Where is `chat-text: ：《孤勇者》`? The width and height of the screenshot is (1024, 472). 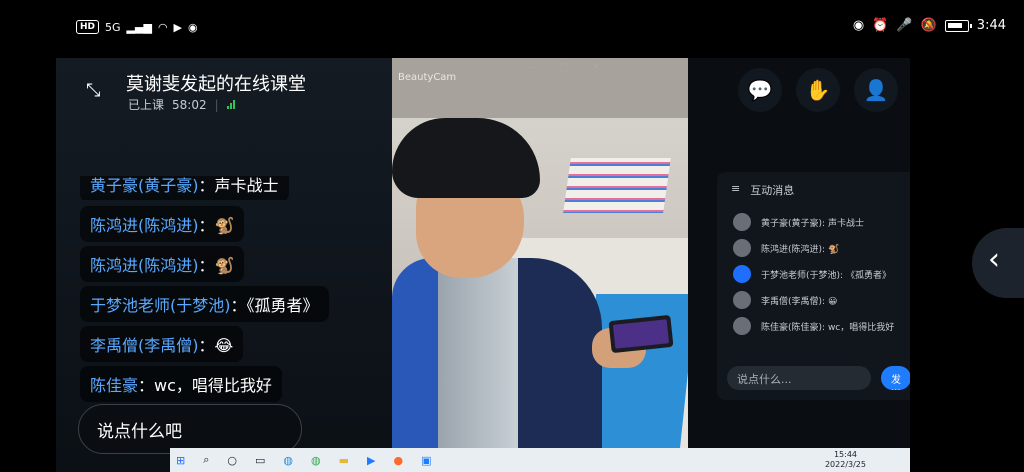 chat-text: ：《孤勇者》 is located at coordinates (274, 305).